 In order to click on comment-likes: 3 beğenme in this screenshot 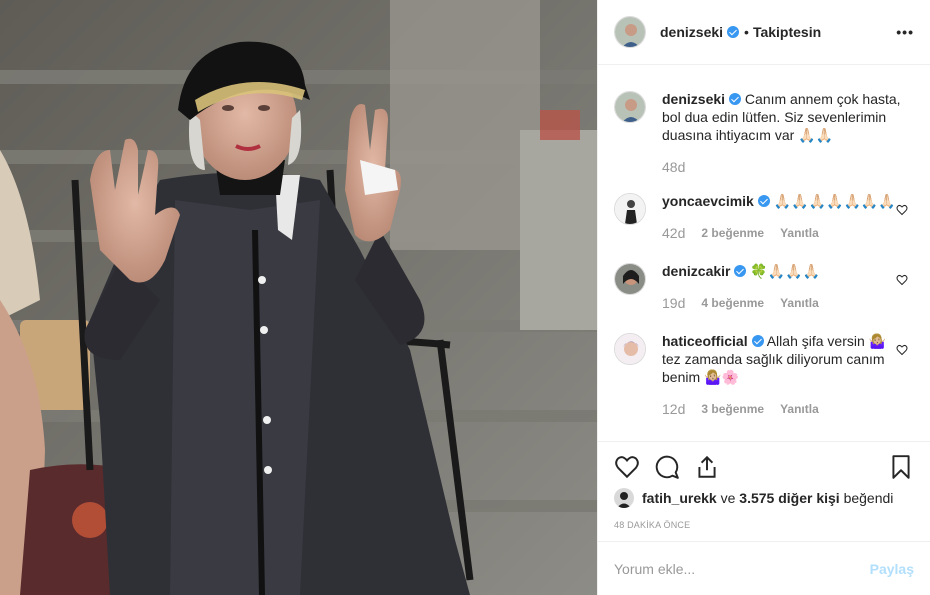, I will do `click(732, 409)`.